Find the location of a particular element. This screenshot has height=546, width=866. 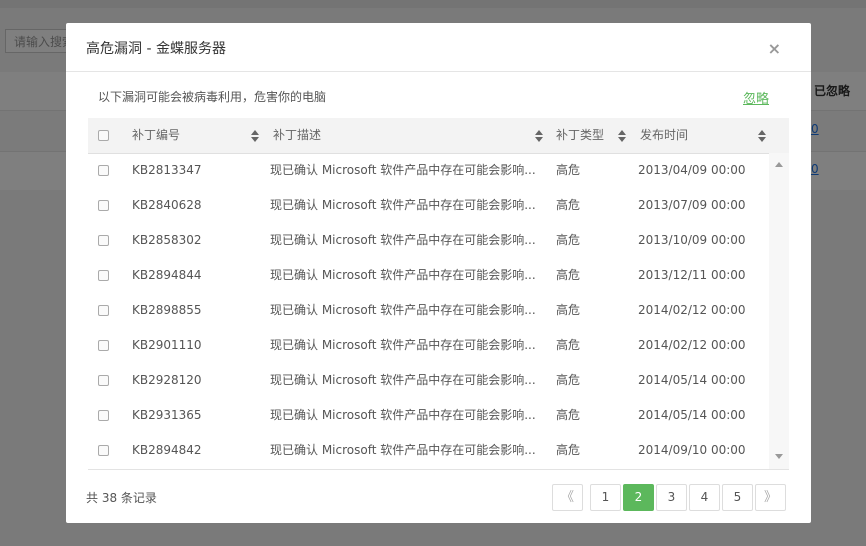

table-scrollbar is located at coordinates (779, 311).